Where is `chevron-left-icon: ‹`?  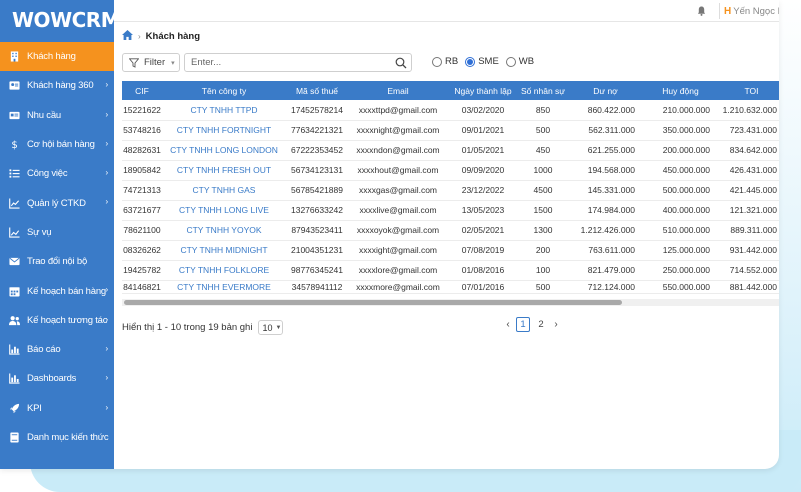 chevron-left-icon: ‹ is located at coordinates (508, 324).